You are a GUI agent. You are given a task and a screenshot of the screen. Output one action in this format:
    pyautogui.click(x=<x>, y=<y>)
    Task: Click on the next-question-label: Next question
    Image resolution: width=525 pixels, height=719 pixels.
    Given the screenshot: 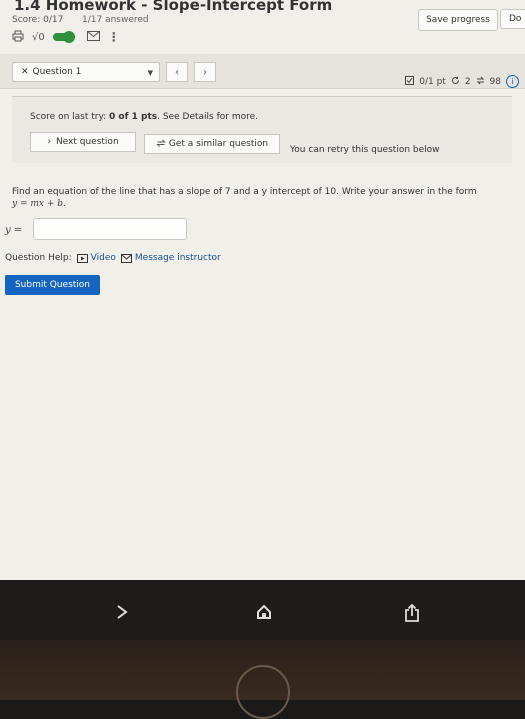 What is the action you would take?
    pyautogui.click(x=87, y=142)
    